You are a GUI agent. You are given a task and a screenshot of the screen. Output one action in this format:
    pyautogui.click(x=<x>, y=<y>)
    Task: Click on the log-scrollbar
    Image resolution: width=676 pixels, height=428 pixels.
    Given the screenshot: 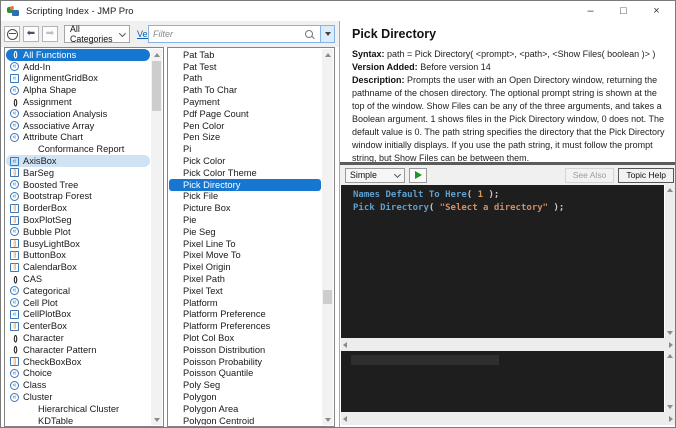 What is the action you would take?
    pyautogui.click(x=670, y=381)
    